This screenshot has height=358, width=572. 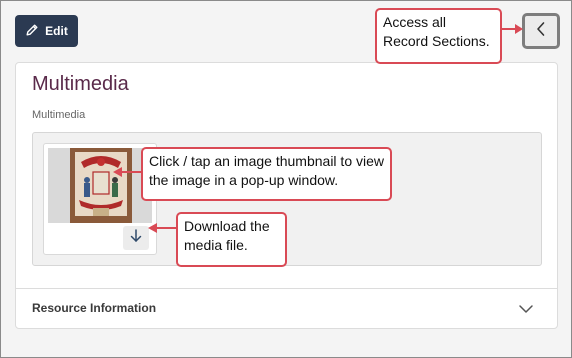 What do you see at coordinates (32, 31) in the screenshot?
I see `pencil-icon` at bounding box center [32, 31].